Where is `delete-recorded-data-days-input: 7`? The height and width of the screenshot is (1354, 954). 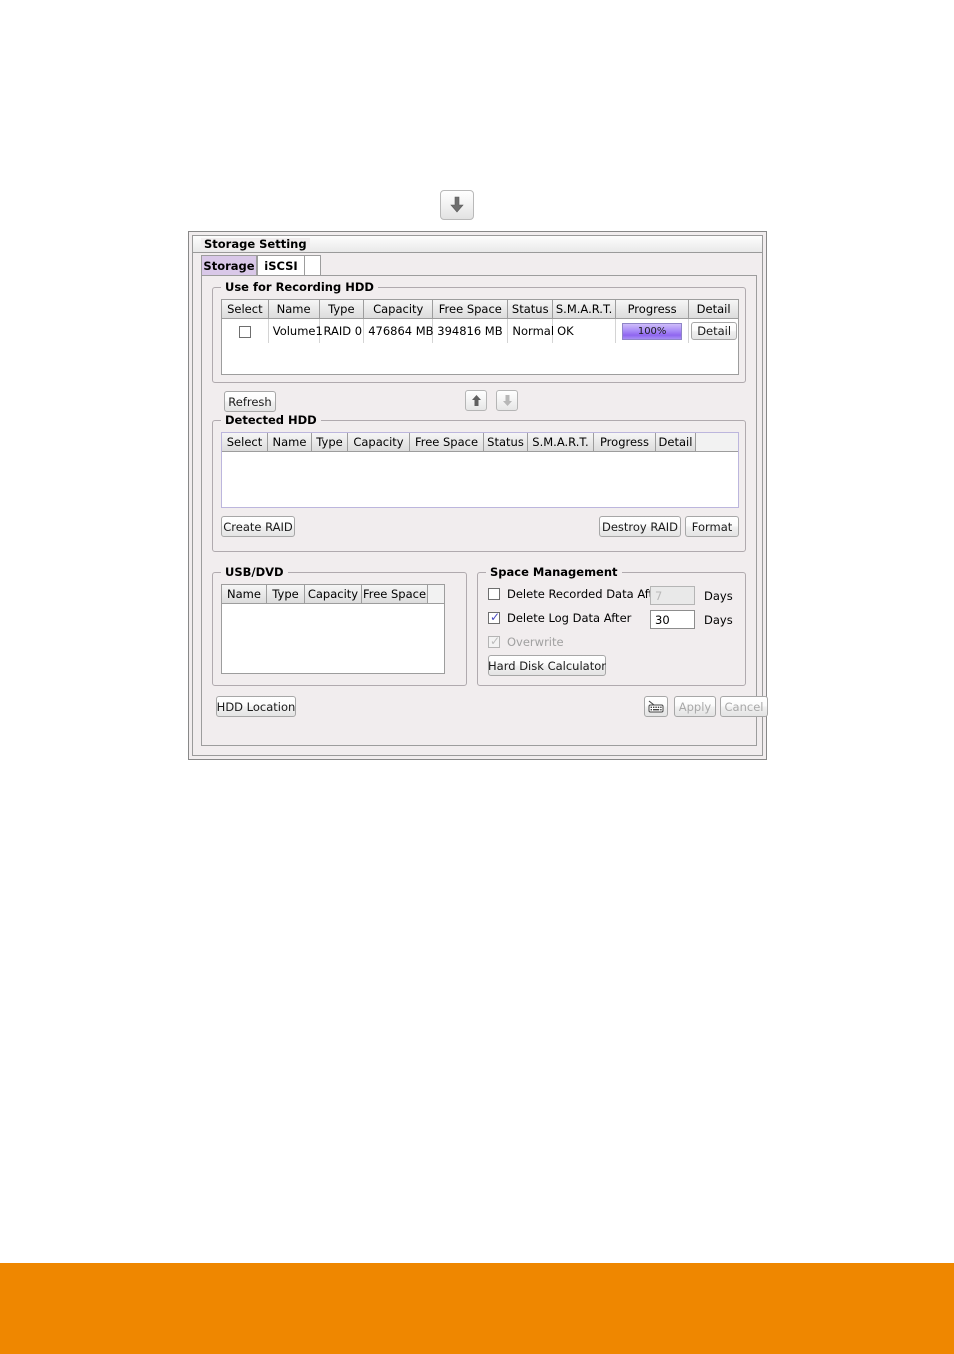
delete-recorded-data-days-input: 7 is located at coordinates (672, 595).